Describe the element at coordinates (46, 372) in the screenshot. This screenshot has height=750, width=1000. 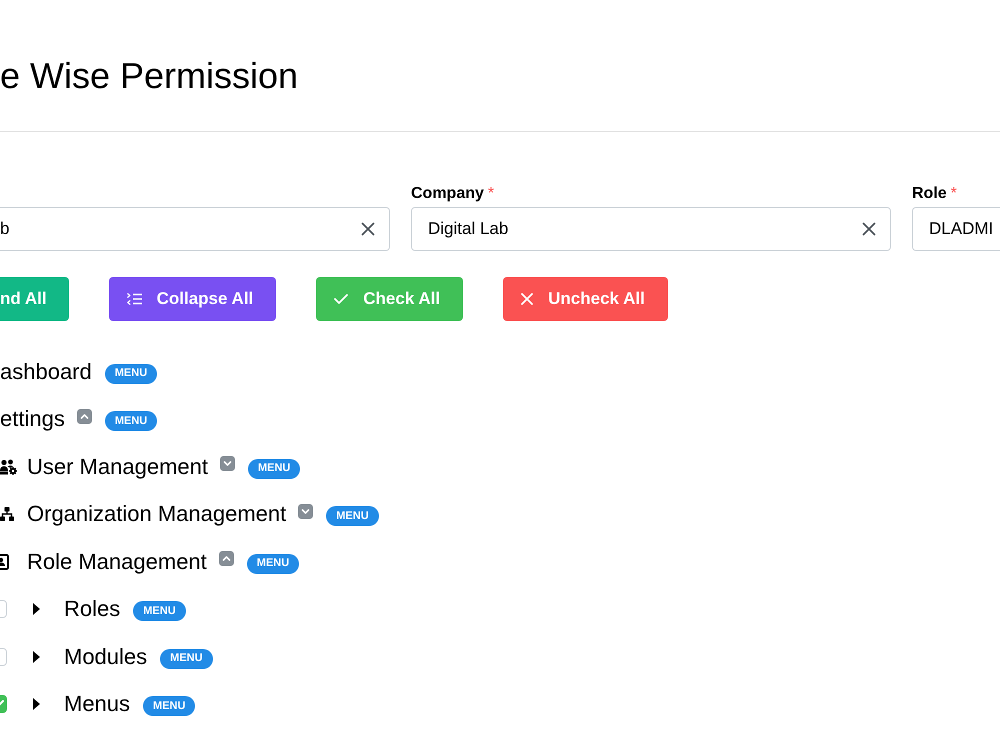
I see `tree-item-label: ashboard` at that location.